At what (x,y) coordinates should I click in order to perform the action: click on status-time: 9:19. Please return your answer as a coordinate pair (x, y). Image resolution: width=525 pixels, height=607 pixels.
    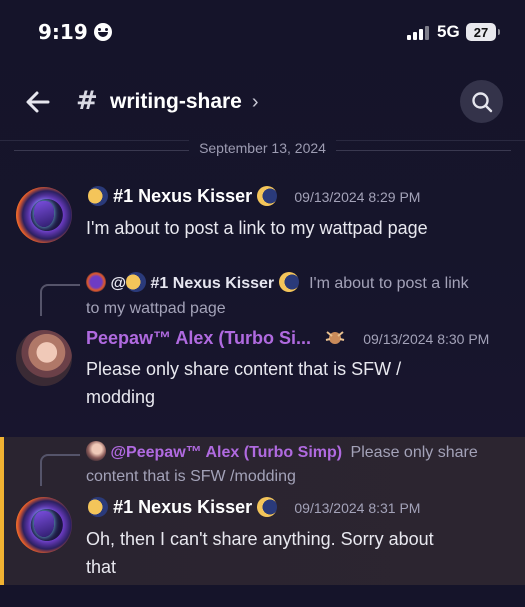
    Looking at the image, I should click on (75, 32).